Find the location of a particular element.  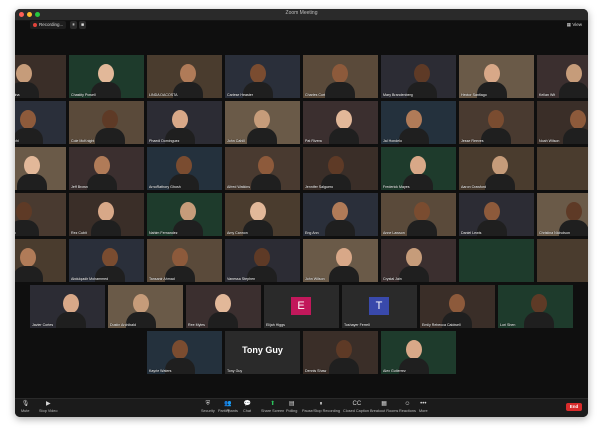

participant-tile: E Elijah Higgs is located at coordinates (301, 306).